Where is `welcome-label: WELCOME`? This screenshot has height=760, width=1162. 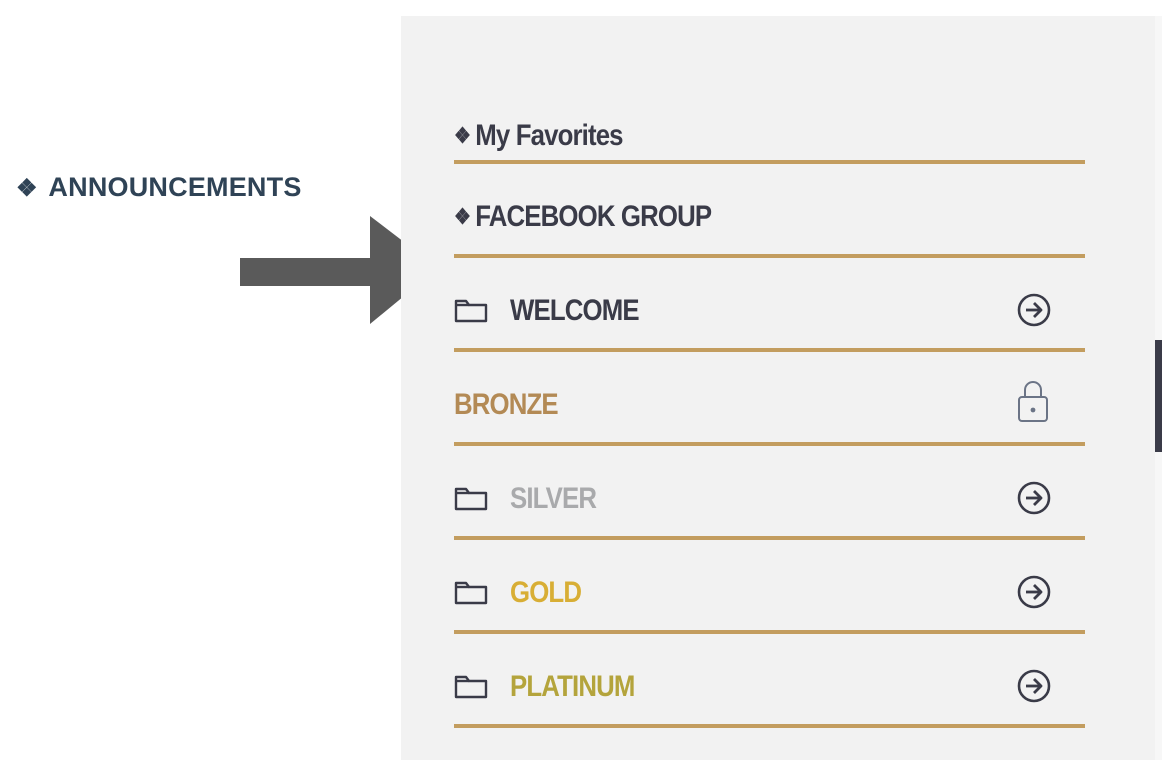
welcome-label: WELCOME is located at coordinates (575, 310).